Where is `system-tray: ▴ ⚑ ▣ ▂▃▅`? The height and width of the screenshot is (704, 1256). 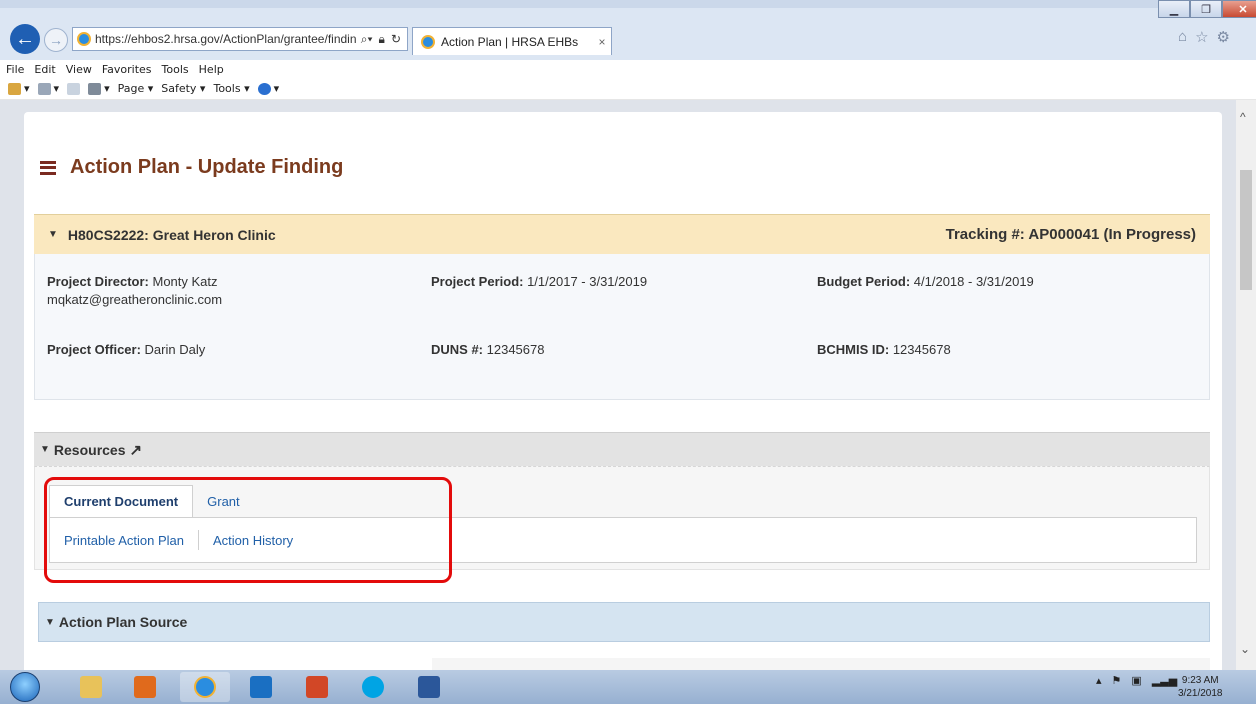 system-tray: ▴ ⚑ ▣ ▂▃▅ is located at coordinates (1136, 680).